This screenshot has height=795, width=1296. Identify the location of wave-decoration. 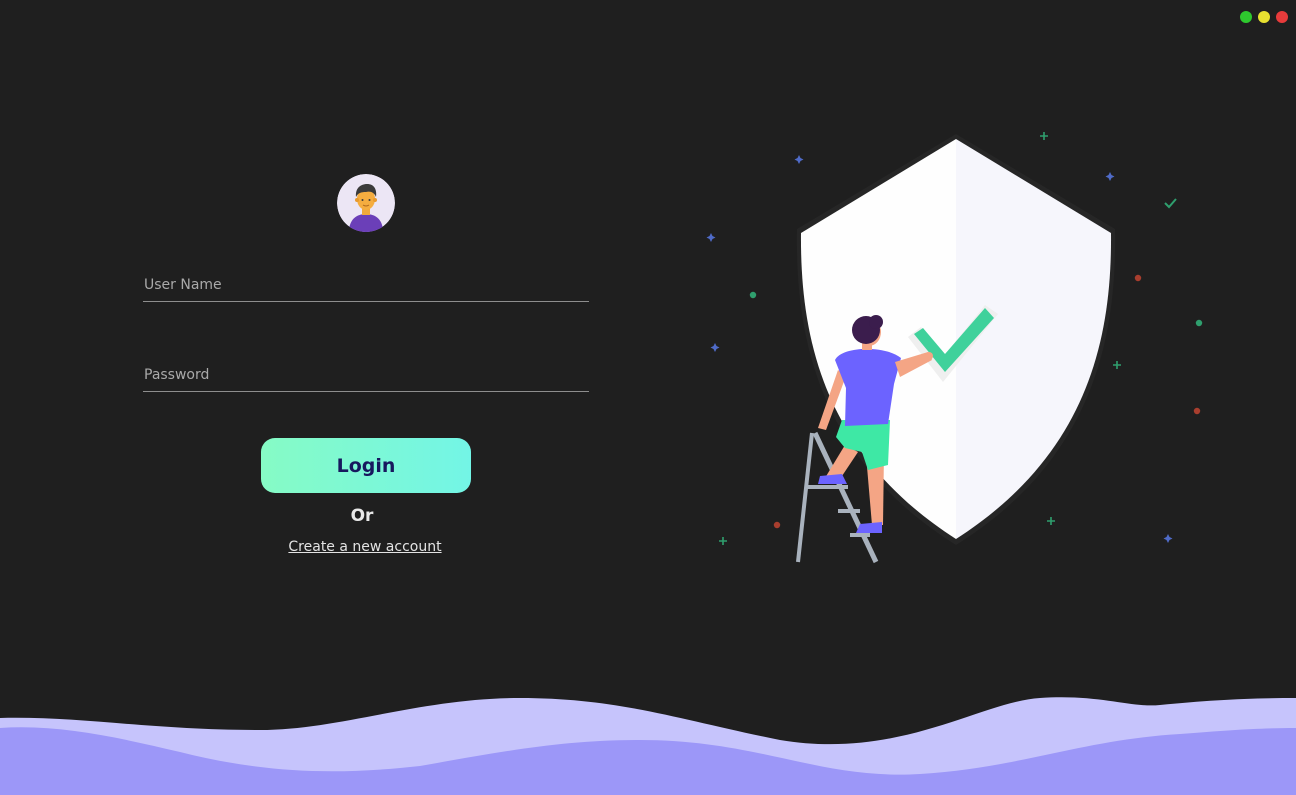
(648, 746).